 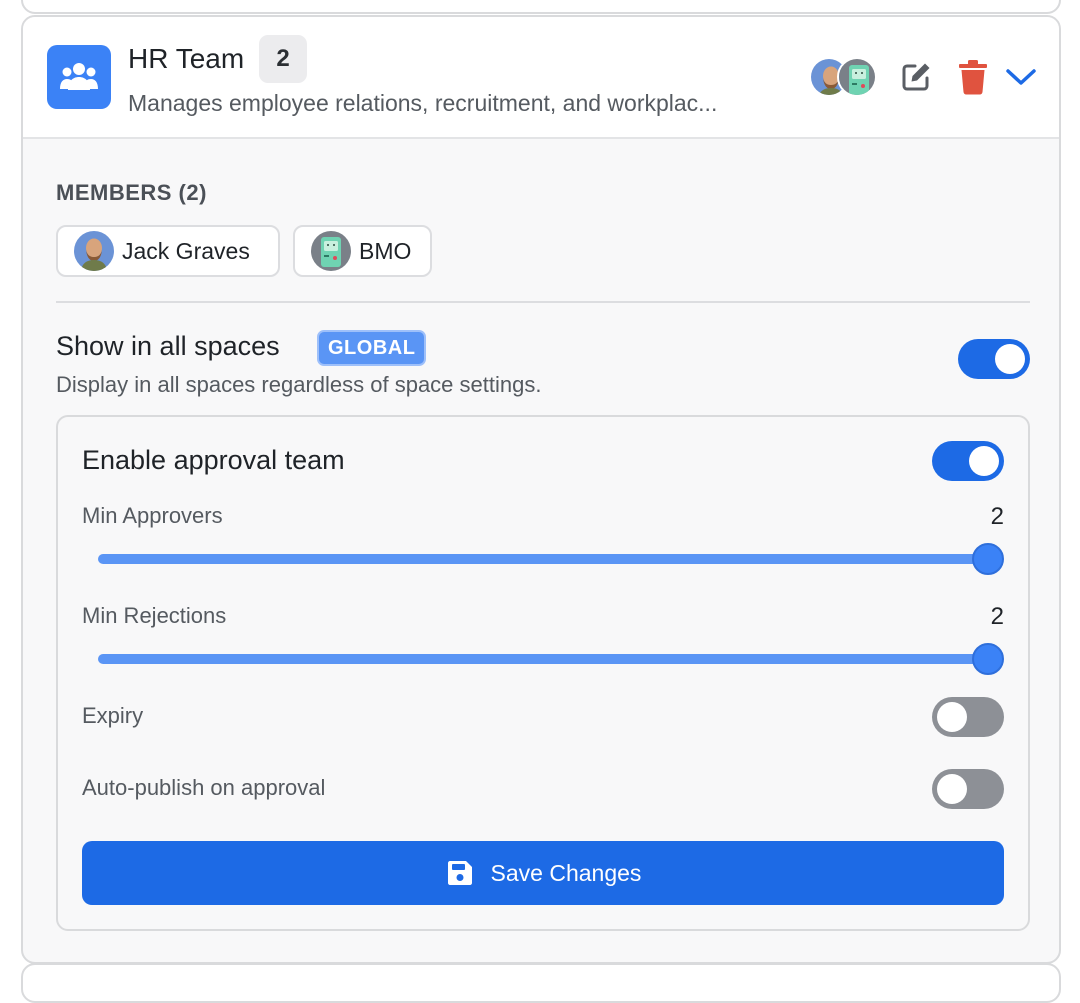 What do you see at coordinates (543, 659) in the screenshot?
I see `min-rejections-slider` at bounding box center [543, 659].